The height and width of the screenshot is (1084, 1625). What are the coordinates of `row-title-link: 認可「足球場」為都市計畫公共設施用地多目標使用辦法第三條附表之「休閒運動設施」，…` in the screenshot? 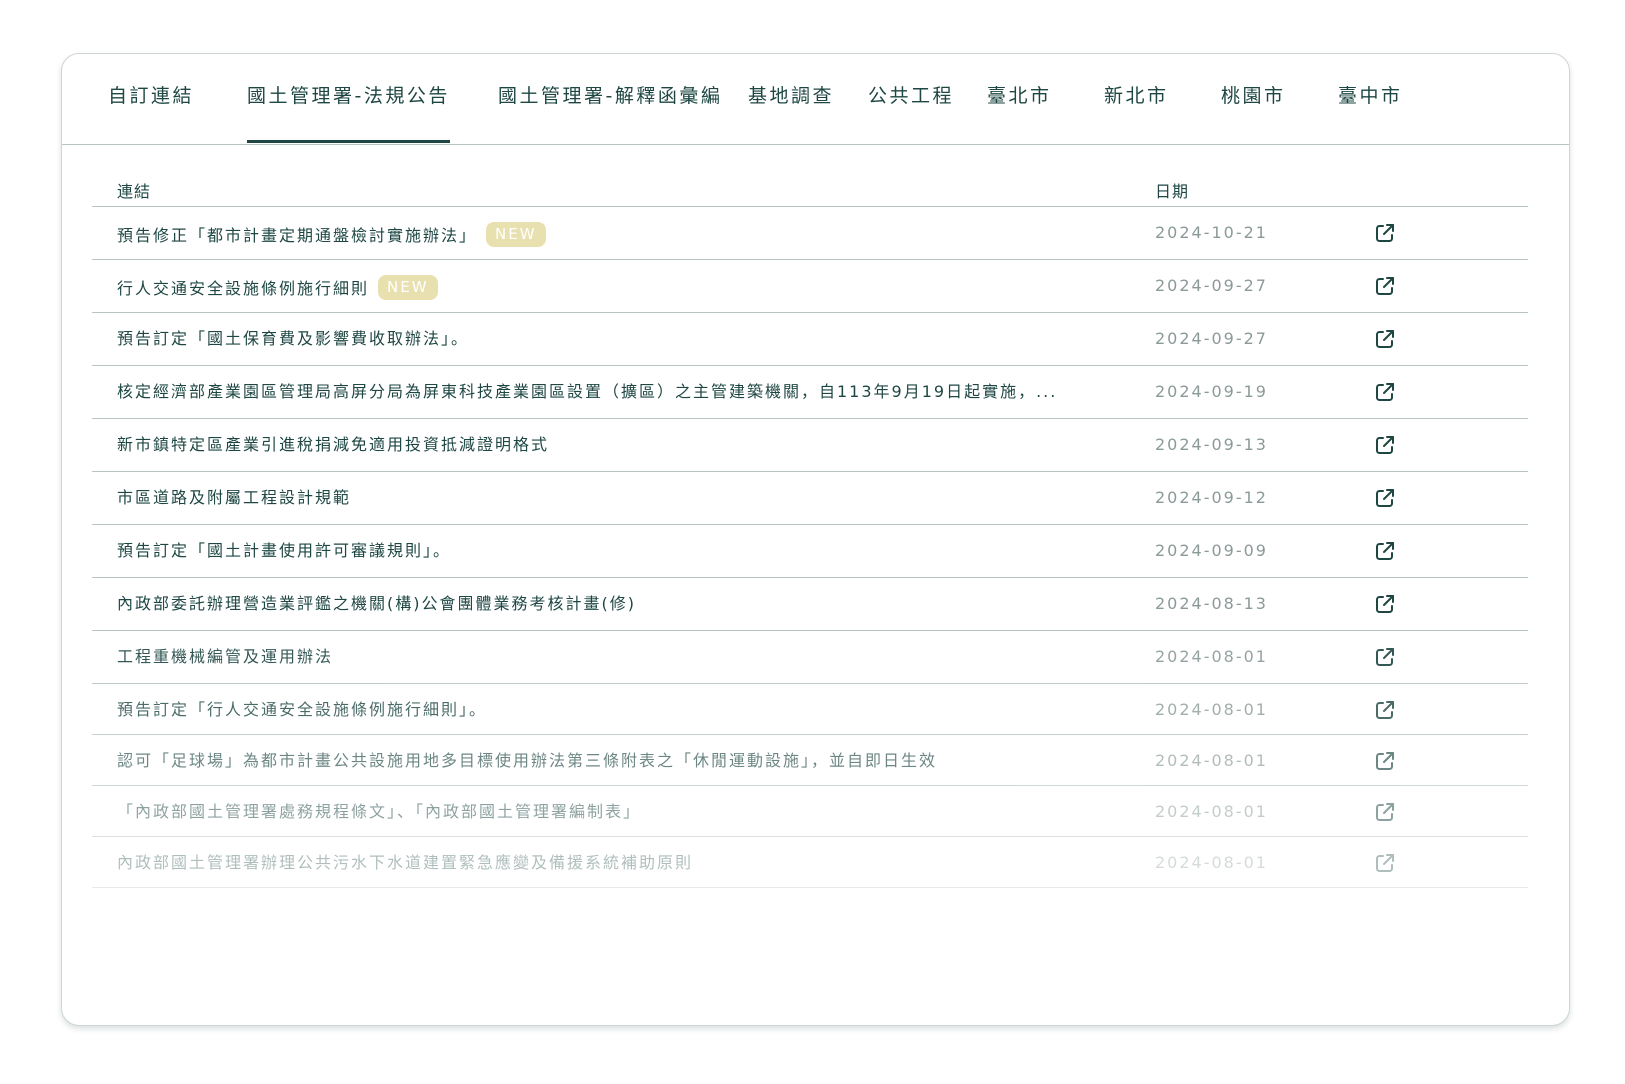 It's located at (527, 761).